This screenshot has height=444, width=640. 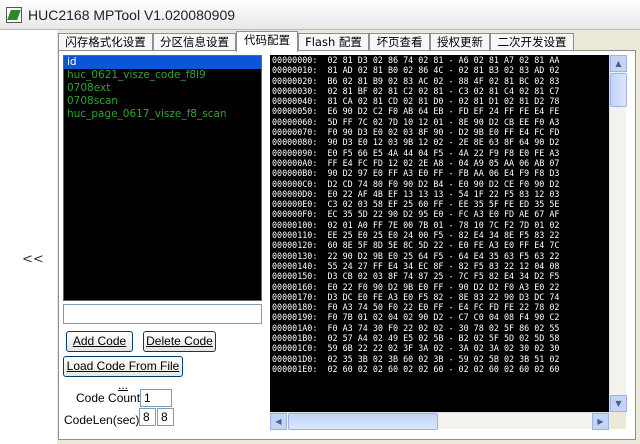 What do you see at coordinates (33, 259) in the screenshot?
I see `collapse-button: <<` at bounding box center [33, 259].